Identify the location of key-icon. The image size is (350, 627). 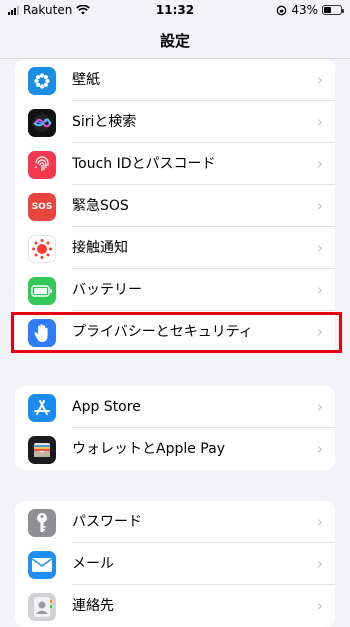
(42, 523).